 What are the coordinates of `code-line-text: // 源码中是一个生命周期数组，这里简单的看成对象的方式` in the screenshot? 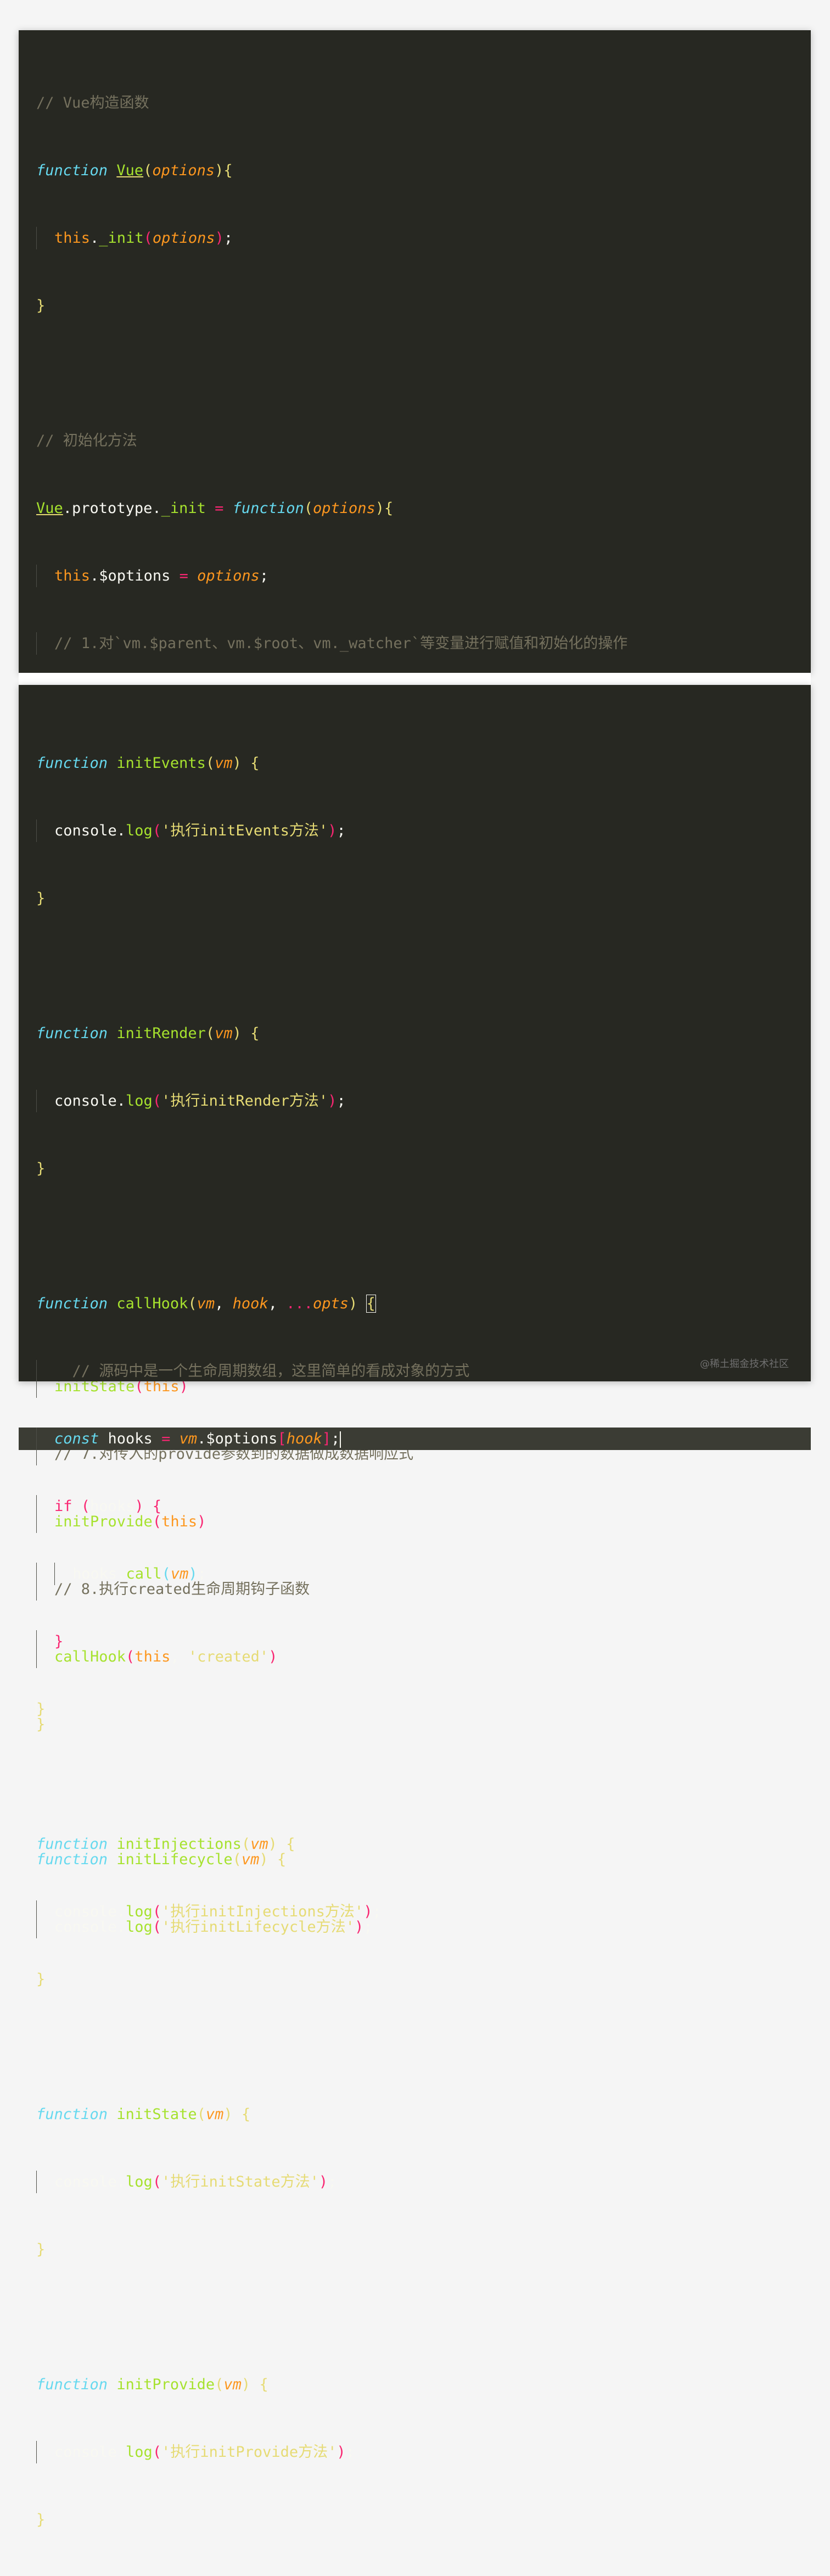 It's located at (262, 1371).